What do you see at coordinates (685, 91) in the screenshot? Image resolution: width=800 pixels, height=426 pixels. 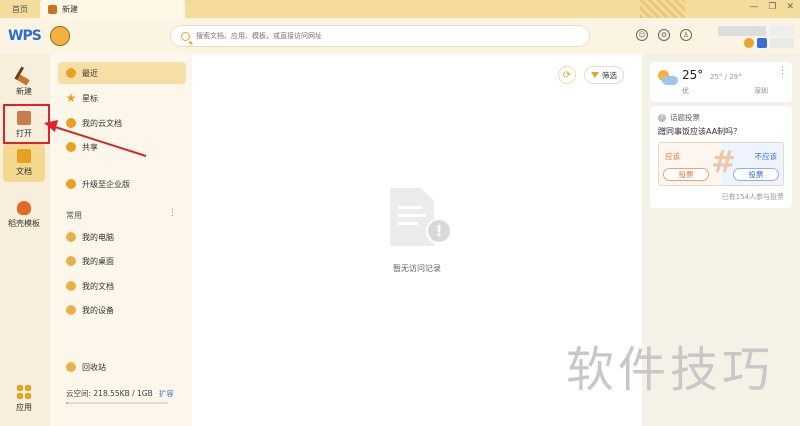 I see `air-quality: 优` at bounding box center [685, 91].